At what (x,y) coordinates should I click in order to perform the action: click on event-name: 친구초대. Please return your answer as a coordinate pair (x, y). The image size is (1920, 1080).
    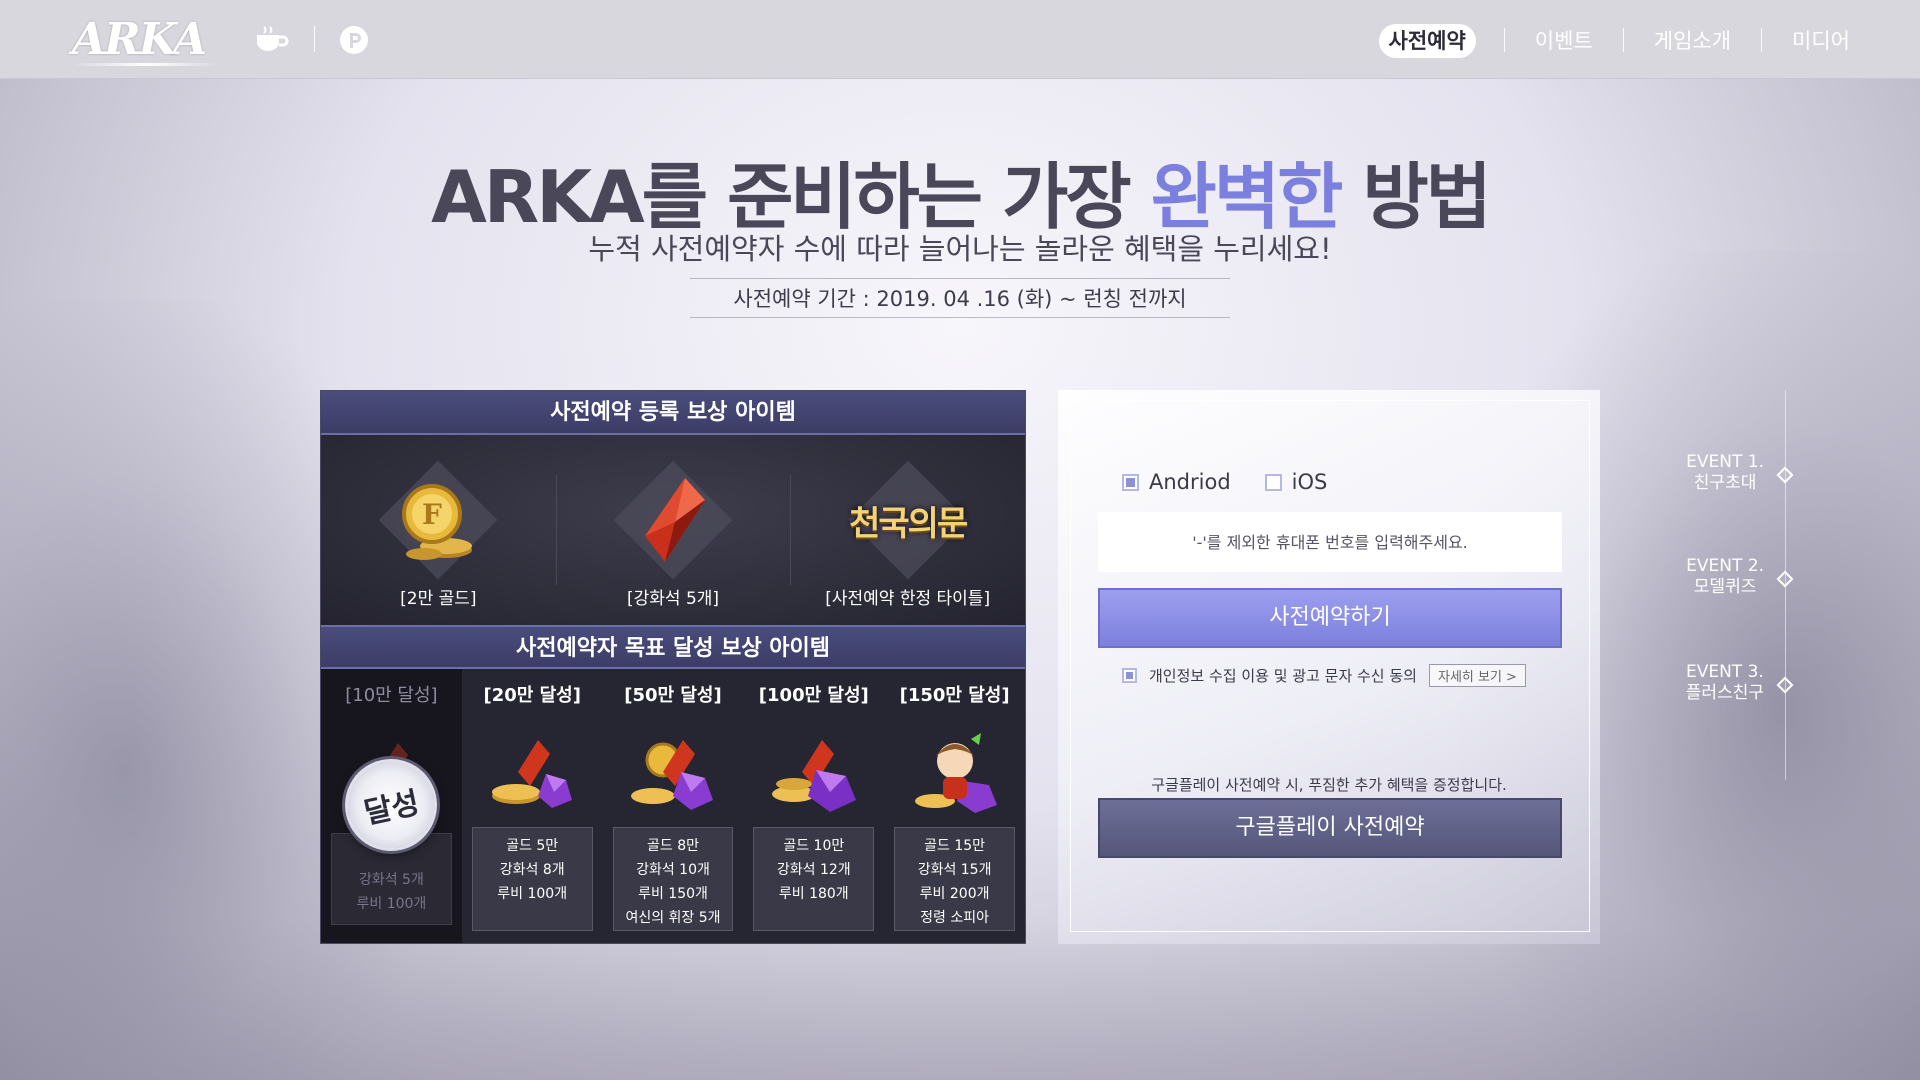
    Looking at the image, I should click on (1725, 483).